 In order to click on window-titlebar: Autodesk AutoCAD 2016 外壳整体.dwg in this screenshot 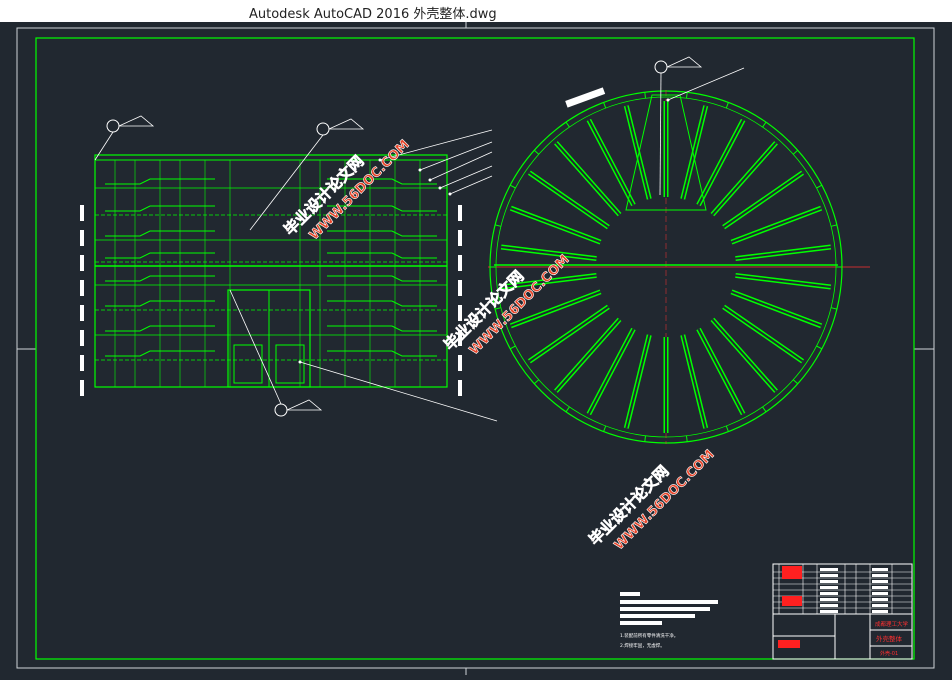, I will do `click(476, 11)`.